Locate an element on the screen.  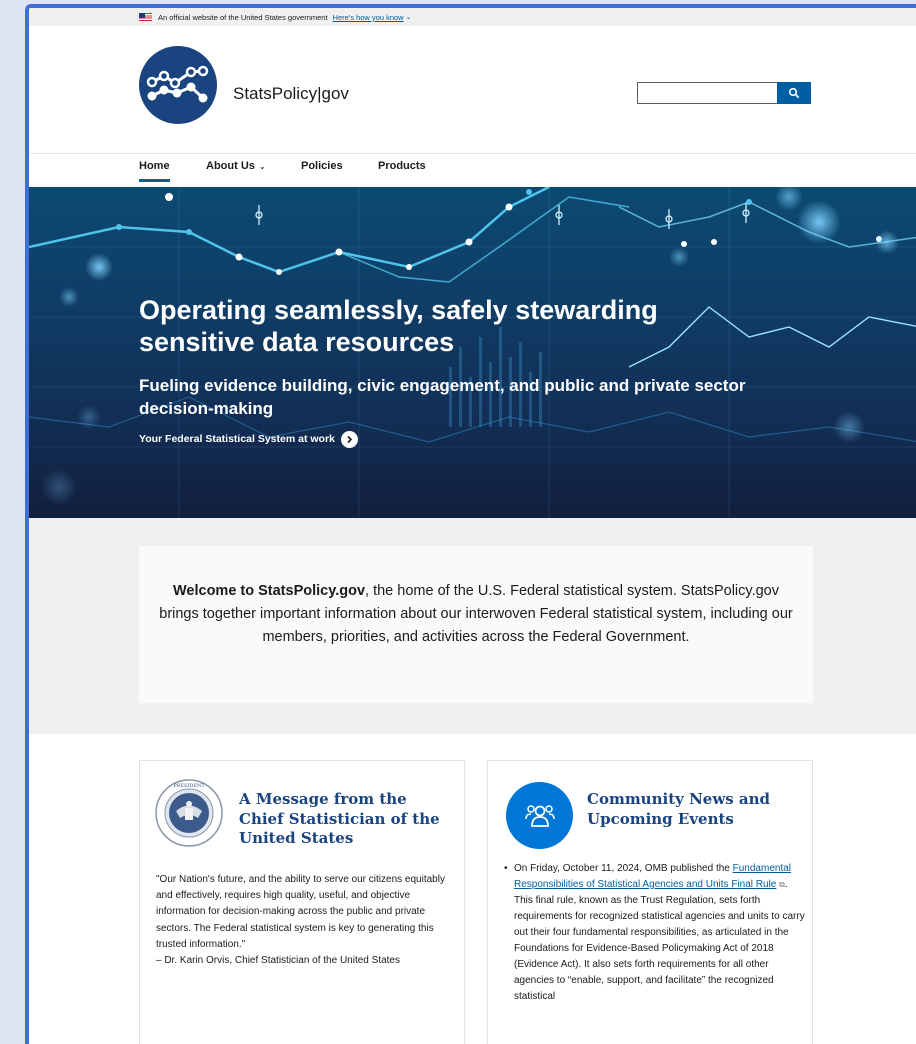
nav-item-policies: Policies is located at coordinates (322, 169).